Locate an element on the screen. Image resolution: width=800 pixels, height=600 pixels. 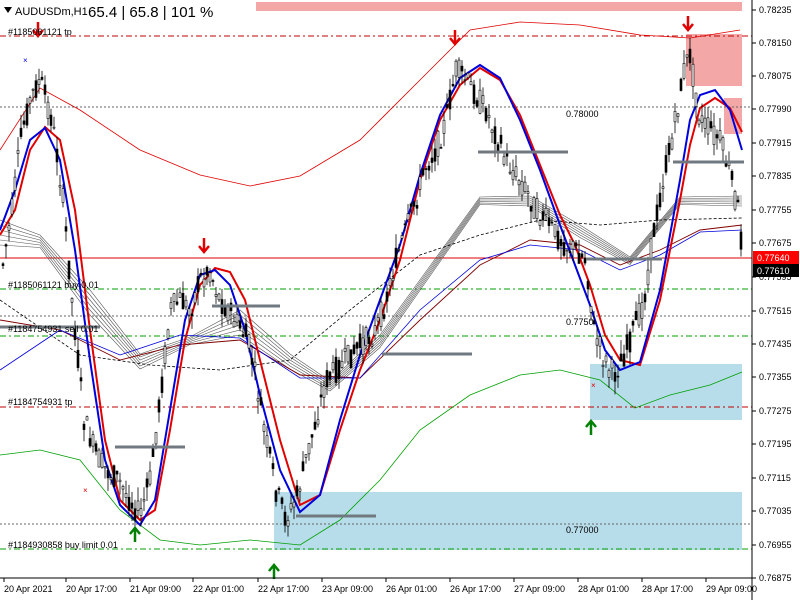
chart-header: AUDUSDm,H1 65.4 | 65.8 | 101 % is located at coordinates (108, 12).